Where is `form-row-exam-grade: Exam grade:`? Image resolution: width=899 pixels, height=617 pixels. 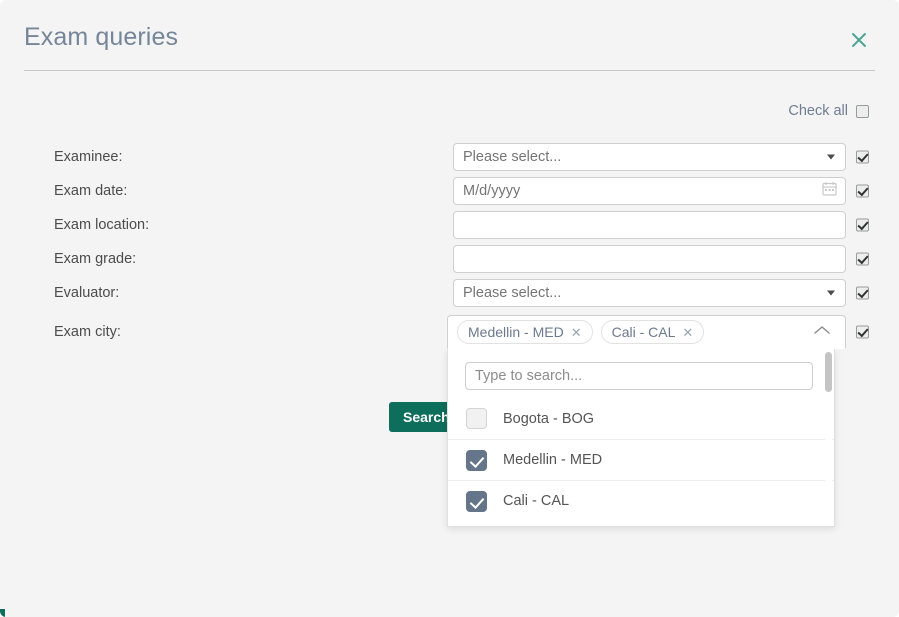 form-row-exam-grade: Exam grade: is located at coordinates (449, 259).